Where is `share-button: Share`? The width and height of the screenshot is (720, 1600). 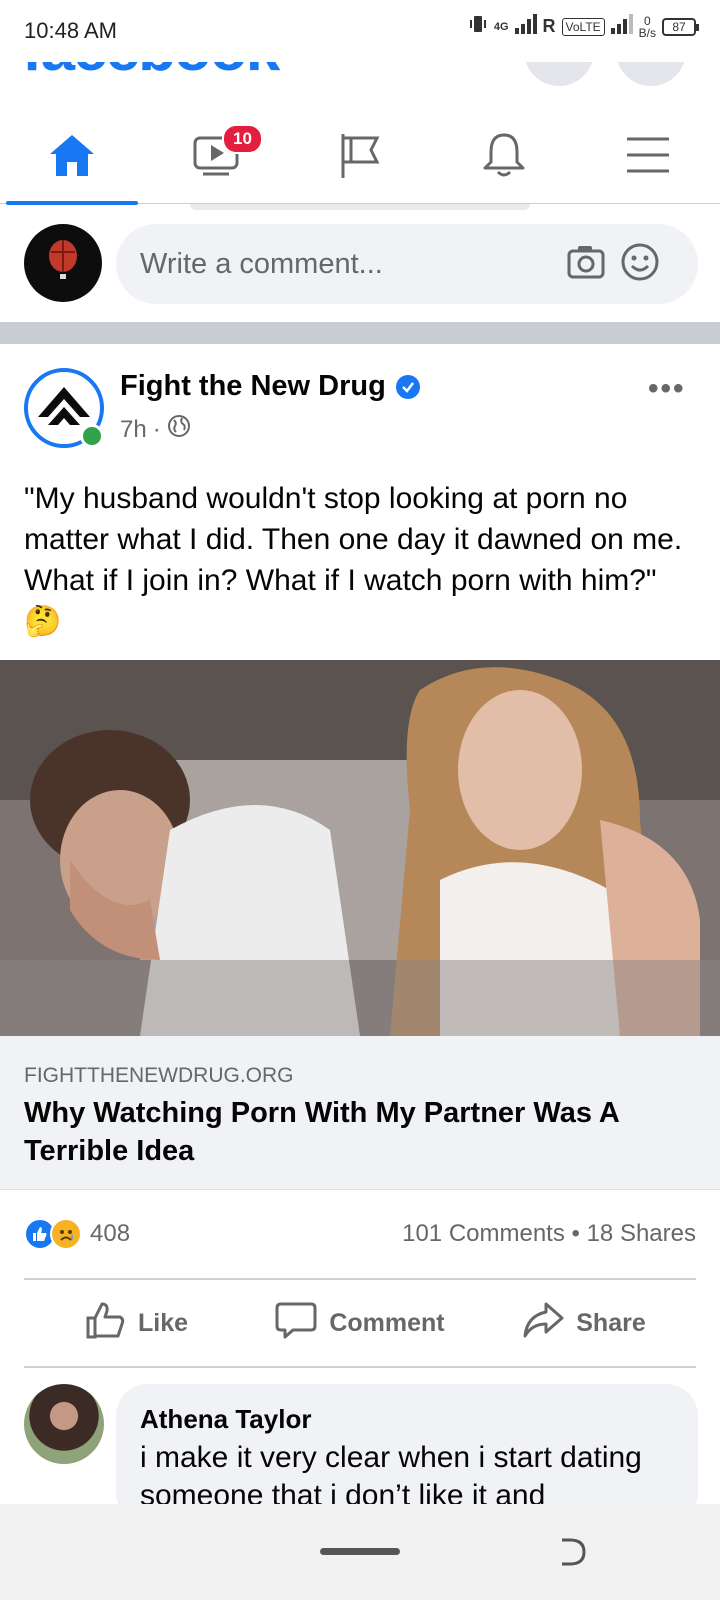 share-button: Share is located at coordinates (584, 1323).